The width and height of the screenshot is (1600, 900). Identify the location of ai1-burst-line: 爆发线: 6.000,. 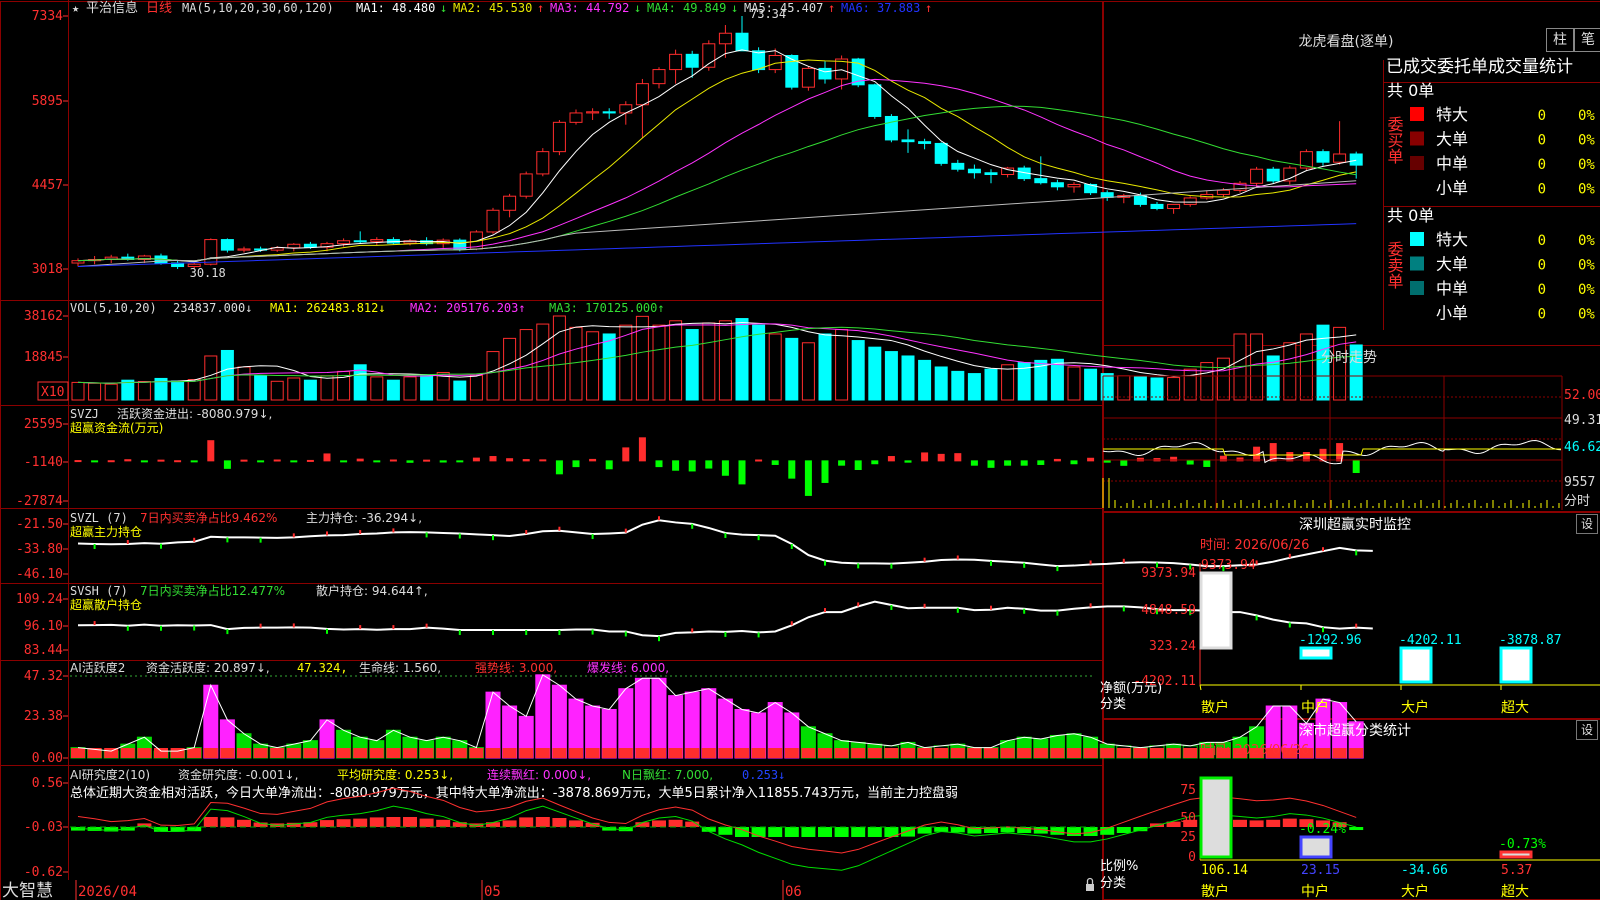
(628, 667).